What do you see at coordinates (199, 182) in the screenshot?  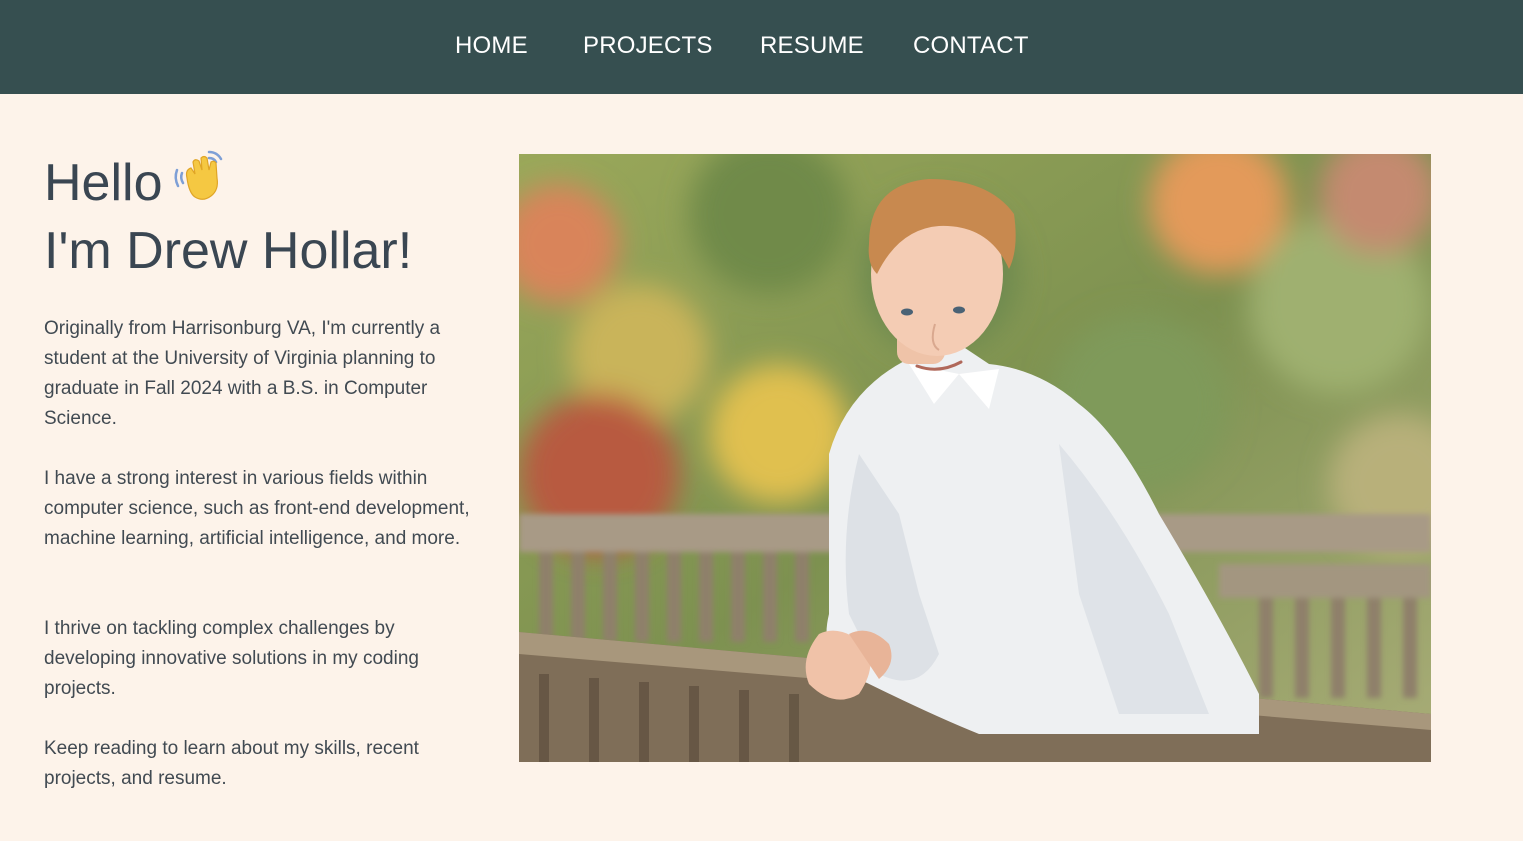 I see `waving-hand-icon` at bounding box center [199, 182].